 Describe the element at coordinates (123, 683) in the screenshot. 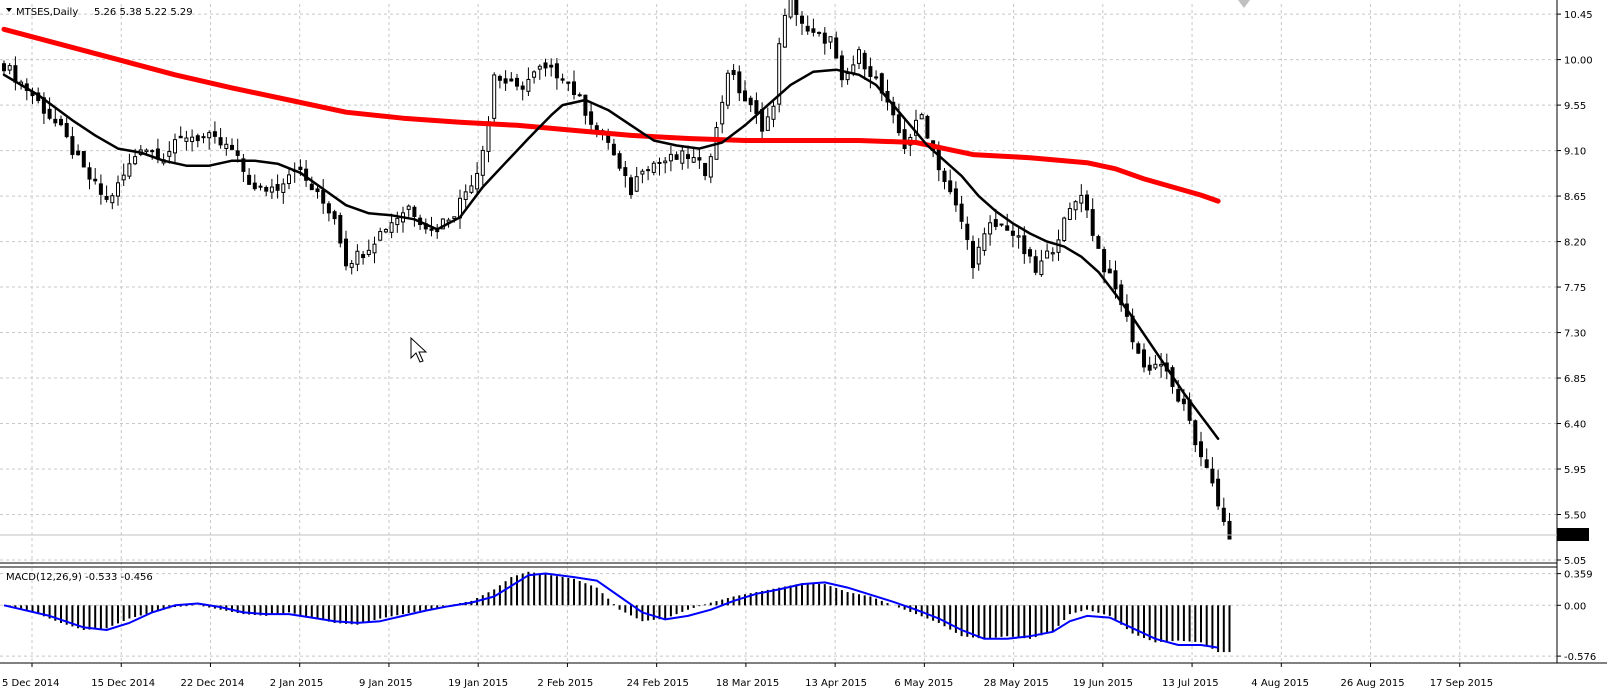

I see `time-tick-label: 15 Dec 2014` at that location.